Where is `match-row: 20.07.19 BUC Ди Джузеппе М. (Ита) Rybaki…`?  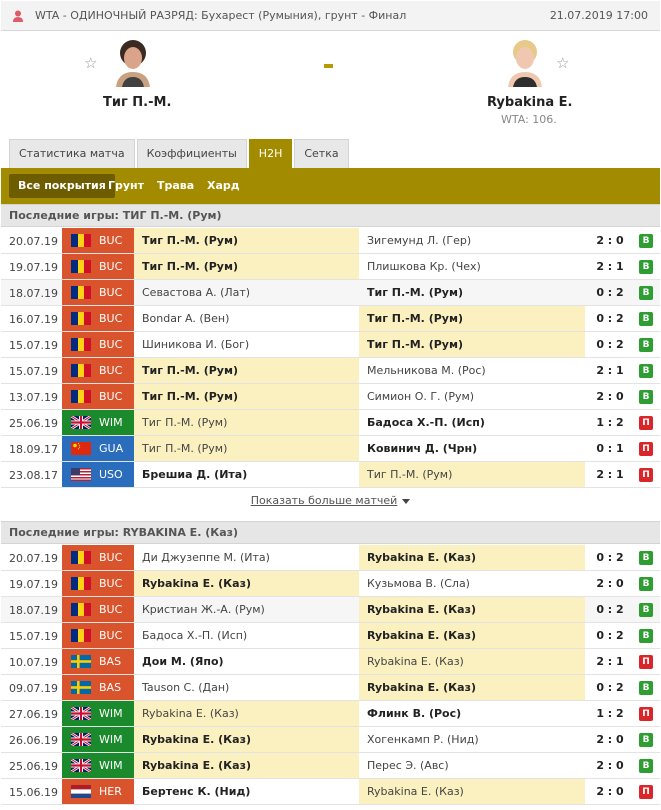
match-row: 20.07.19 BUC Ди Джузеппе М. (Ита) Rybaki… is located at coordinates (330, 558).